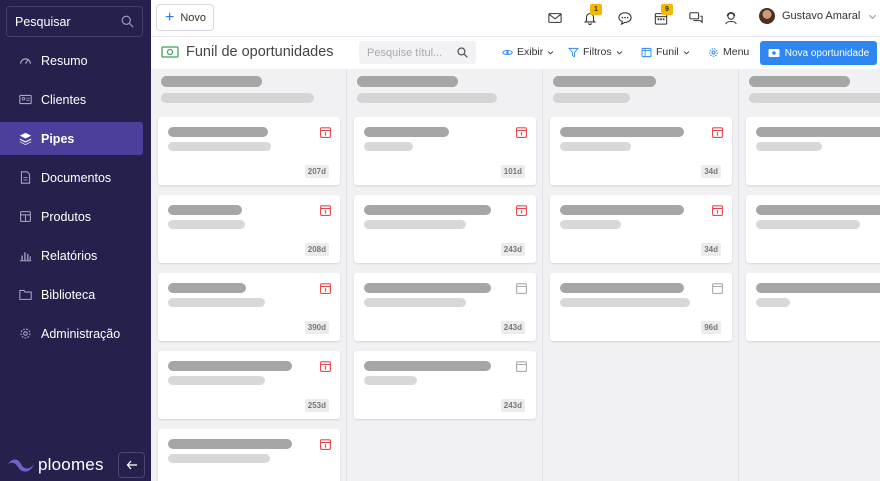  What do you see at coordinates (21, 465) in the screenshot?
I see `ploomes-logo-icon` at bounding box center [21, 465].